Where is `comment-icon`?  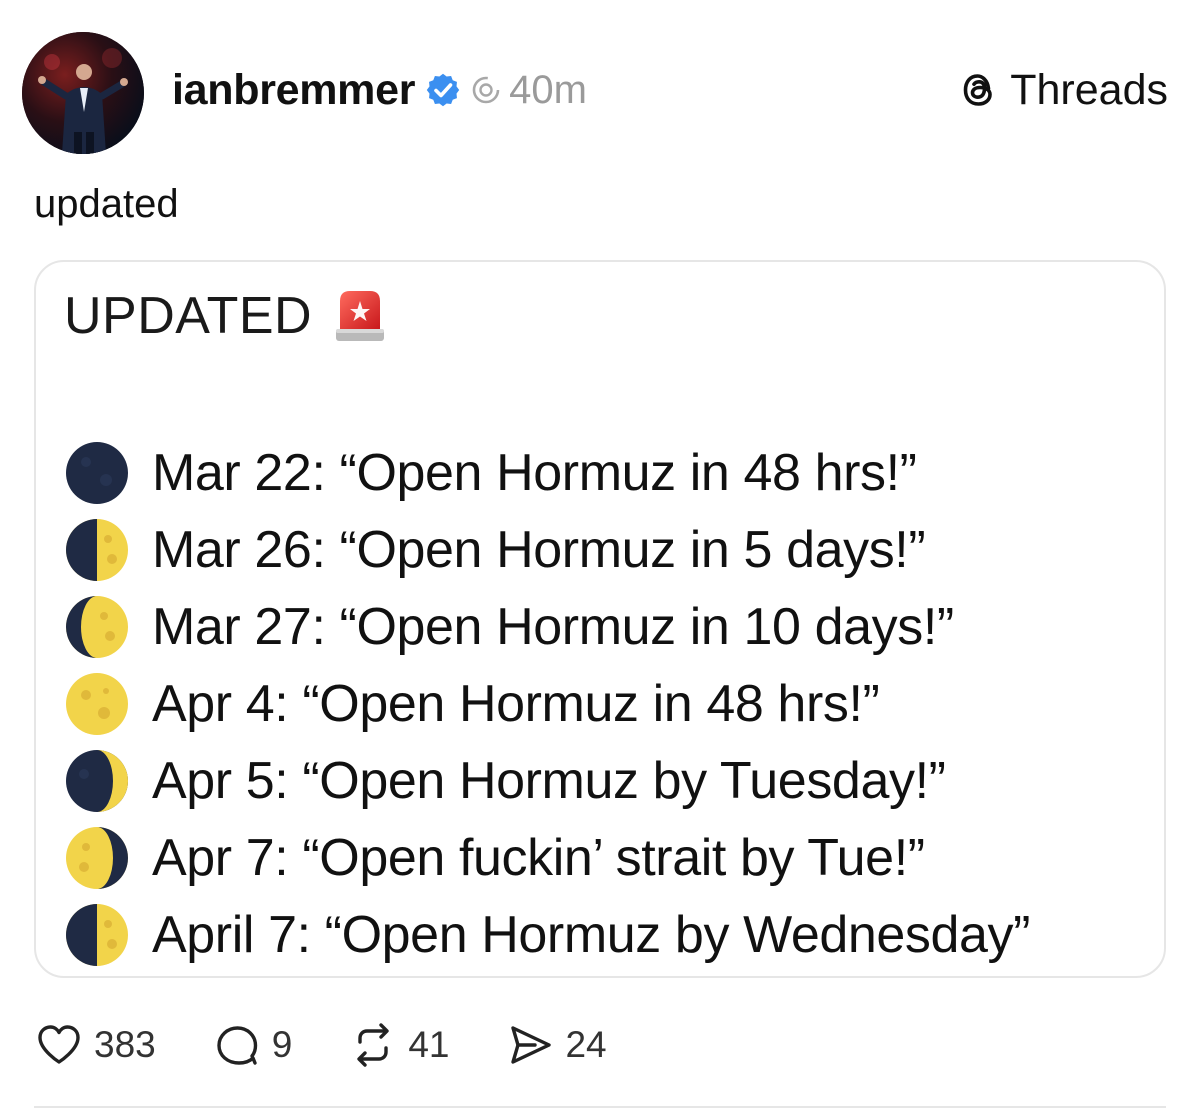
comment-icon is located at coordinates (237, 1045).